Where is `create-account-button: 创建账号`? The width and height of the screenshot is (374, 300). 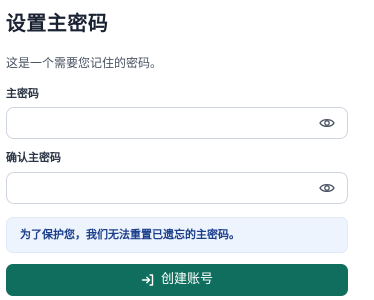
create-account-button: 创建账号 is located at coordinates (177, 280).